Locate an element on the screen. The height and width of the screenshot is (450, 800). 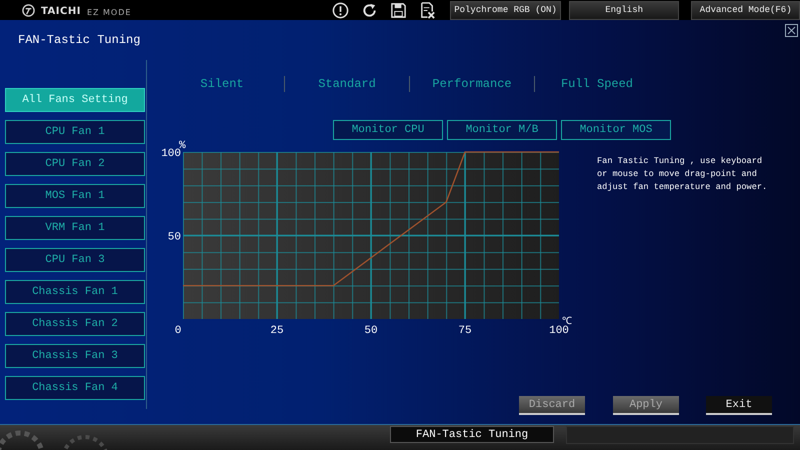
window-title: FAN-Tastic Tuning is located at coordinates (79, 40).